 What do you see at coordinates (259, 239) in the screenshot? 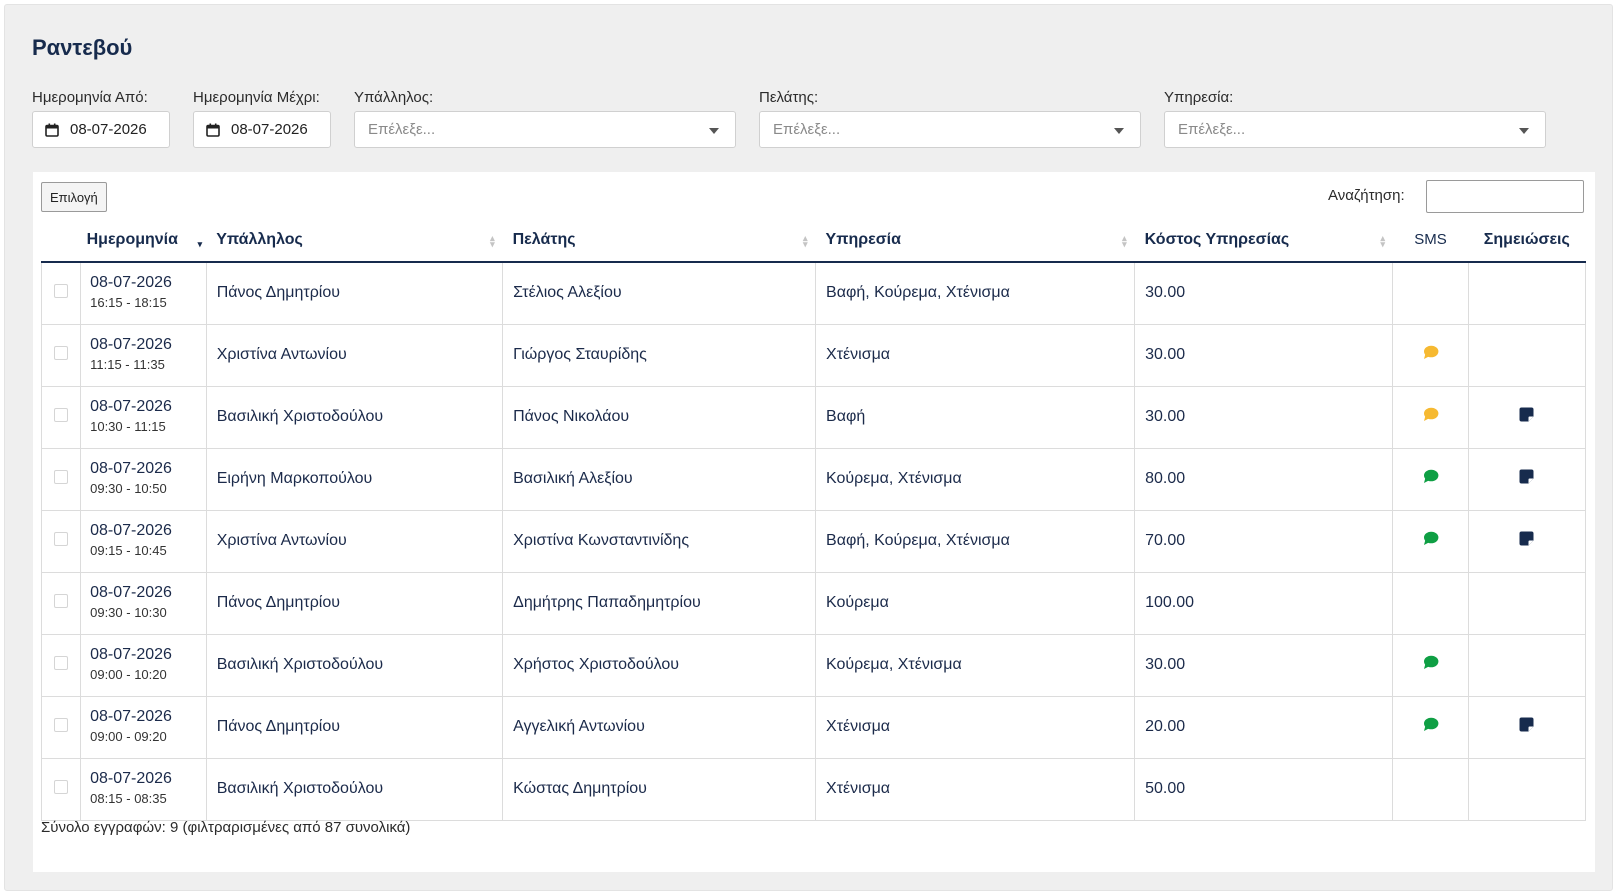
I see `column-header-employee-label: Υπάλληλος` at bounding box center [259, 239].